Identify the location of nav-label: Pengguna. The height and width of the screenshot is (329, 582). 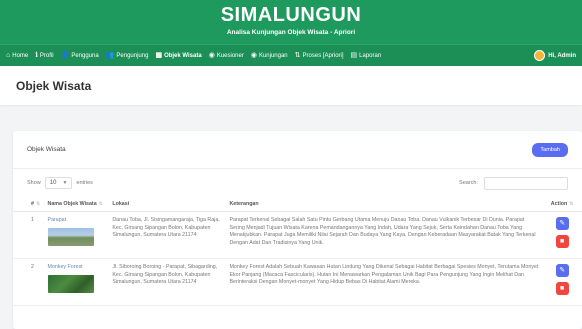
(85, 55).